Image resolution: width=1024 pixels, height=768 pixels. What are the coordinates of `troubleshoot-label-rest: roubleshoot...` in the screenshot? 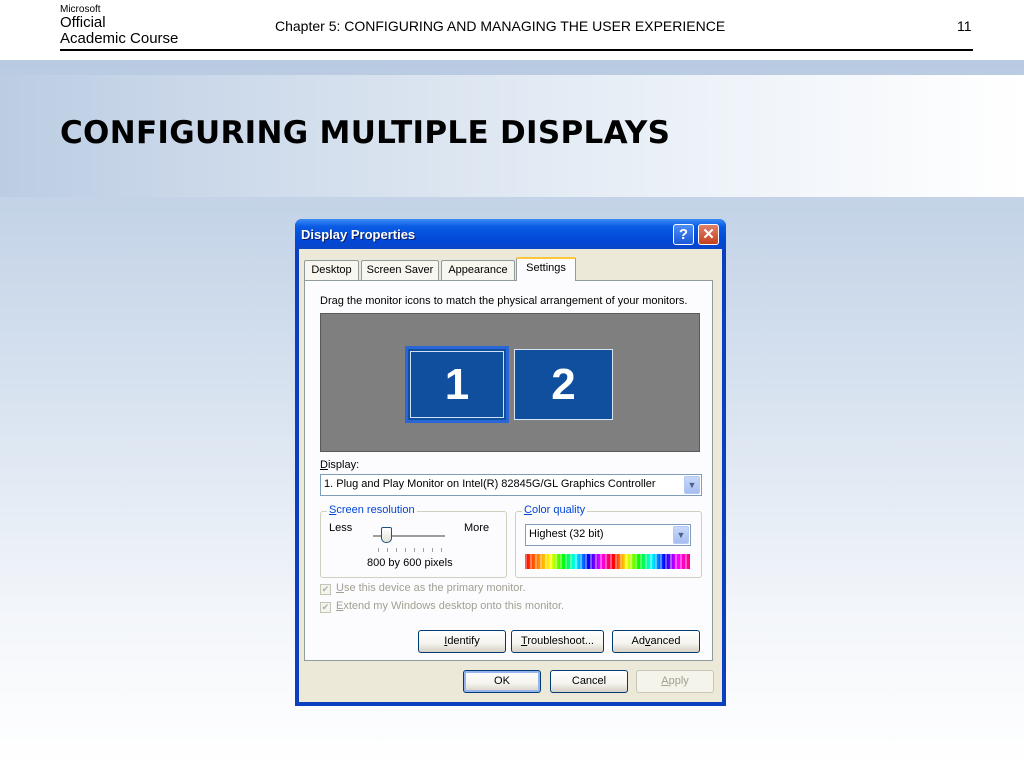 It's located at (560, 641).